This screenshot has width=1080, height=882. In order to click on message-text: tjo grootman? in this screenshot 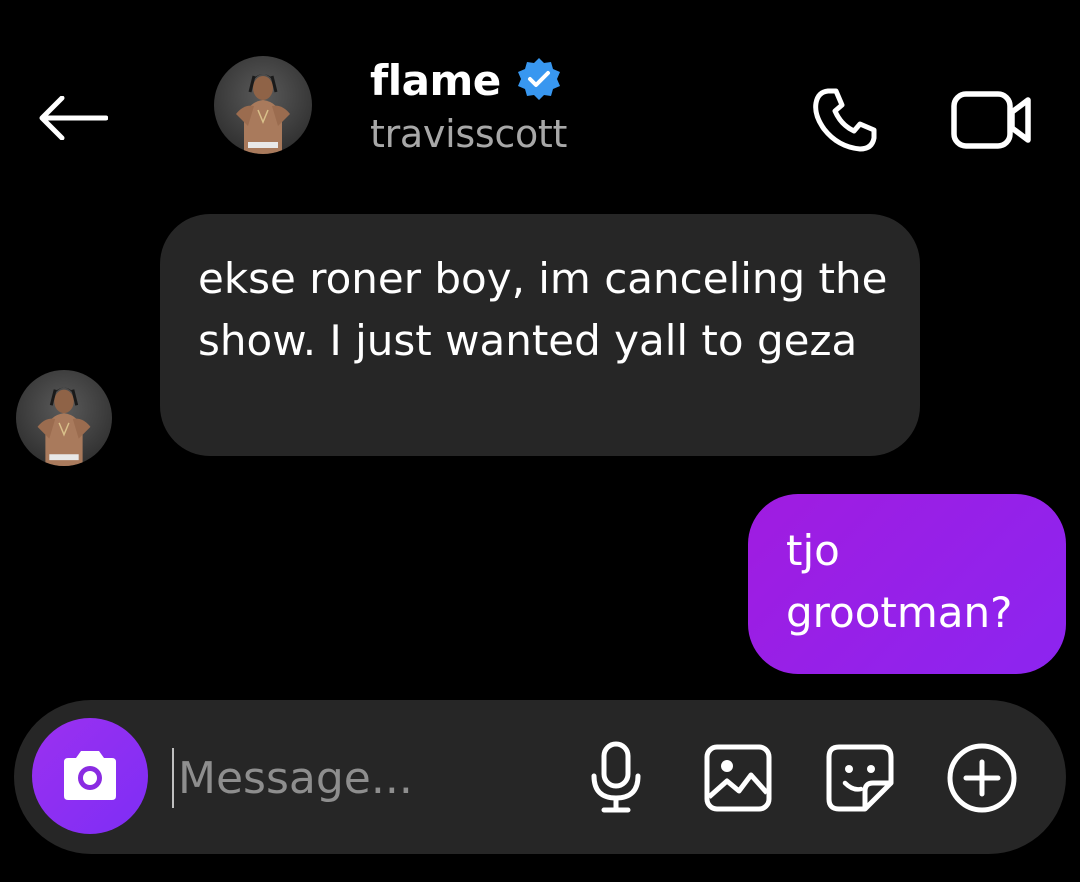, I will do `click(899, 581)`.